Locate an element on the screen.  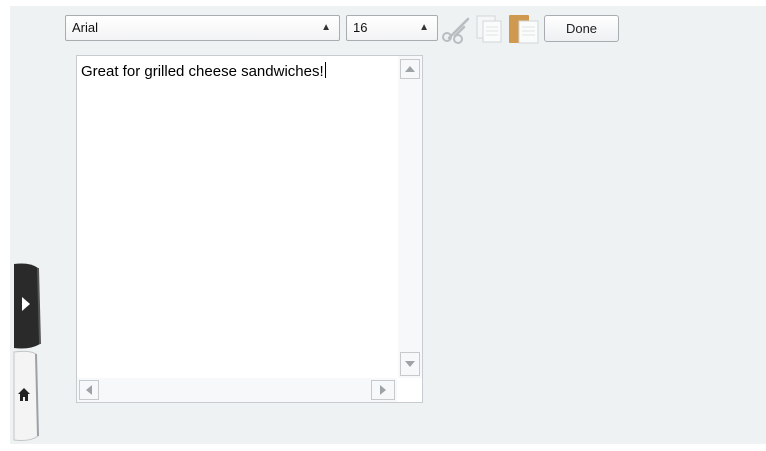
editor-text: Great for grilled cheese sandwiches! is located at coordinates (202, 71).